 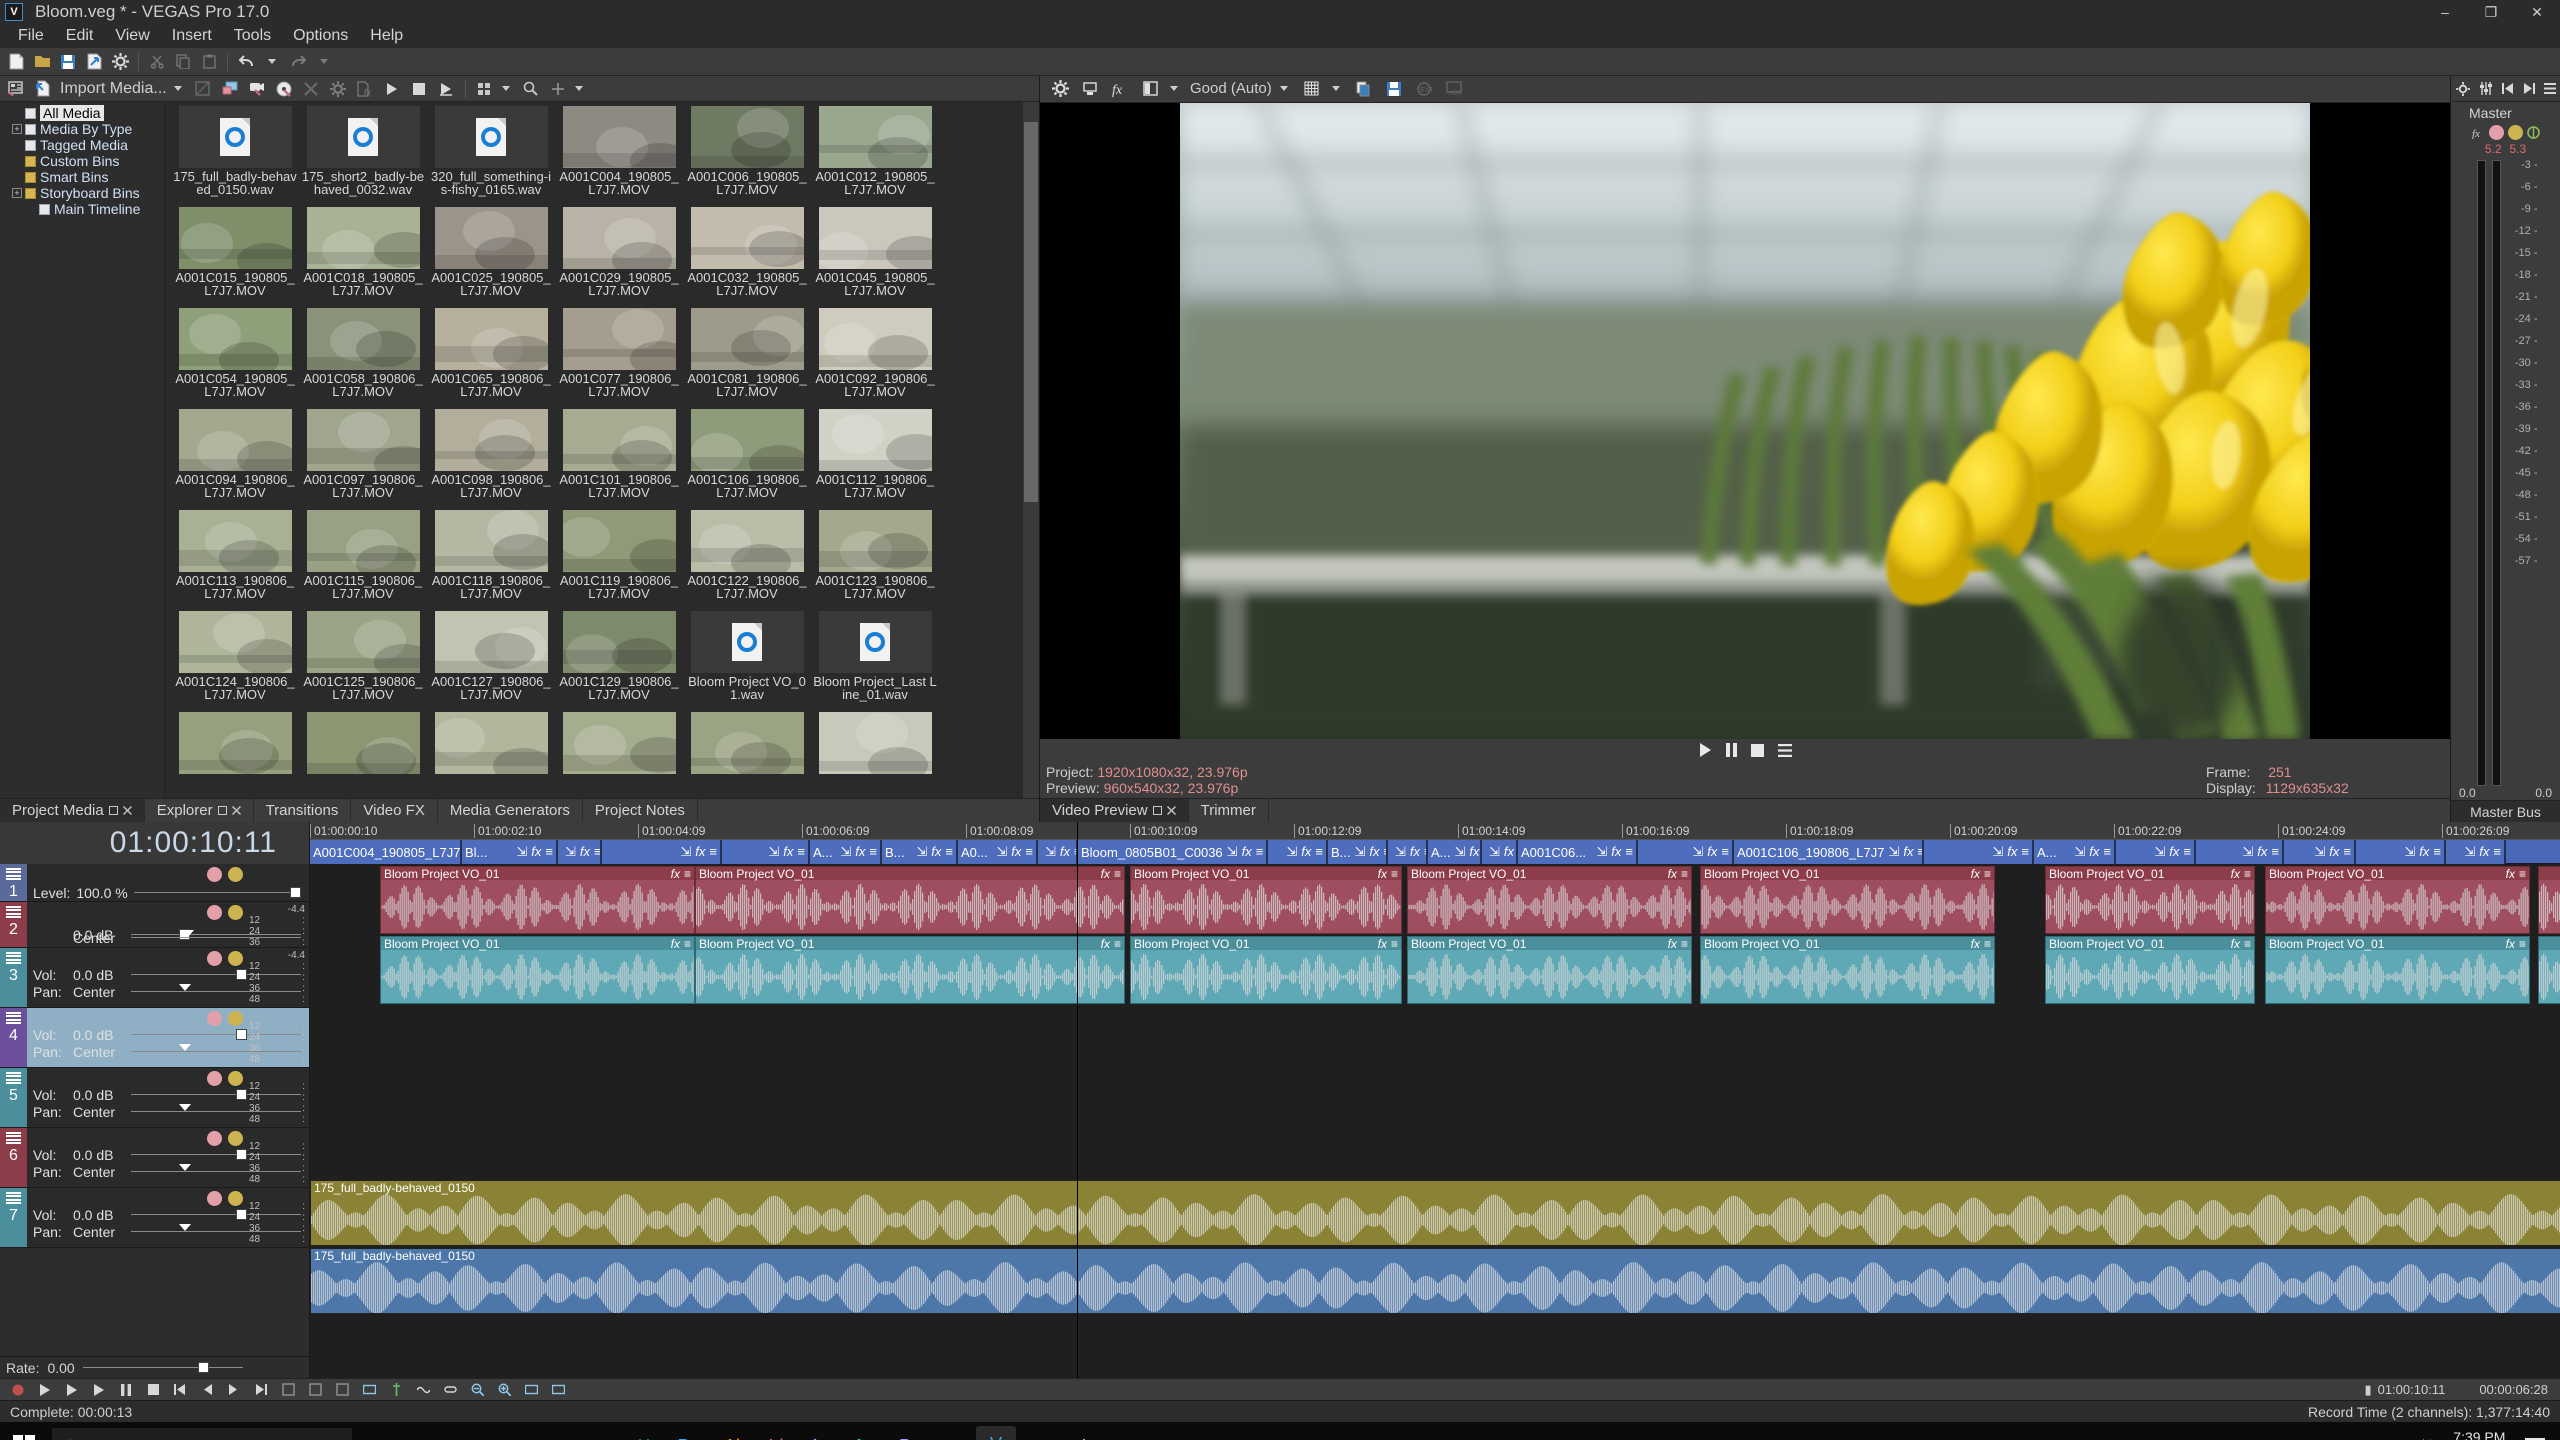 I want to click on auto-ripple-icon, so click(x=423, y=1390).